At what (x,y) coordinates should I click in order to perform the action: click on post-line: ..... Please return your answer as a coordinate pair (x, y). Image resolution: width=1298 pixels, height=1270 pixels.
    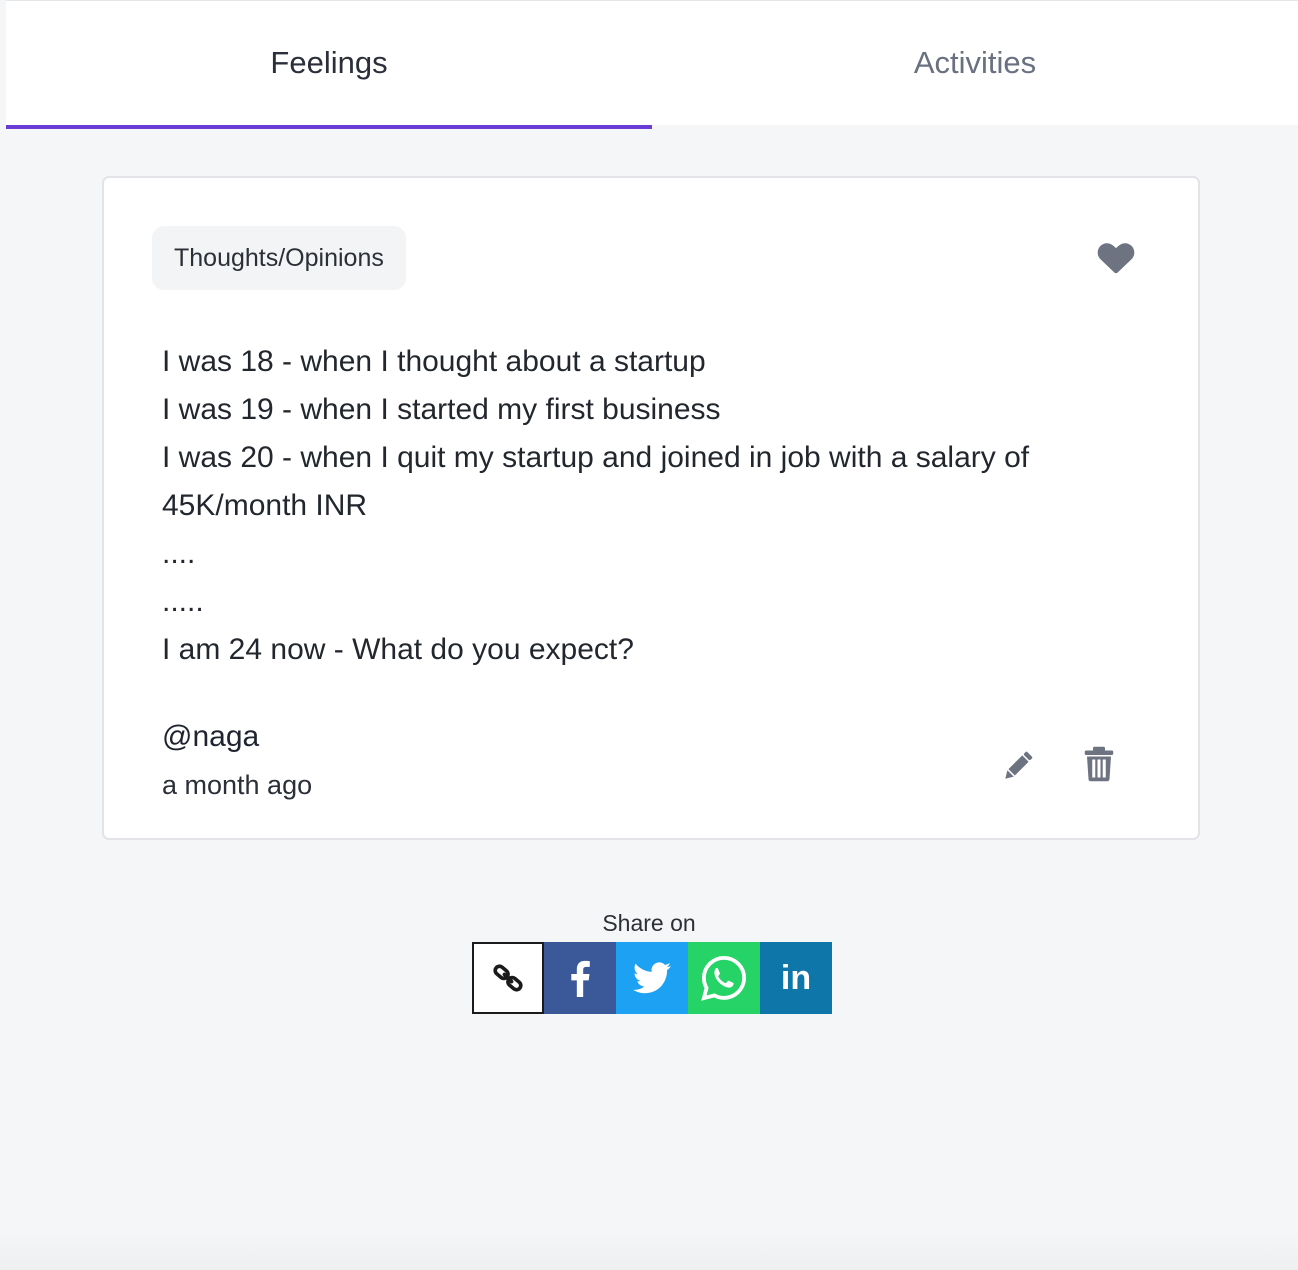
    Looking at the image, I should click on (179, 553).